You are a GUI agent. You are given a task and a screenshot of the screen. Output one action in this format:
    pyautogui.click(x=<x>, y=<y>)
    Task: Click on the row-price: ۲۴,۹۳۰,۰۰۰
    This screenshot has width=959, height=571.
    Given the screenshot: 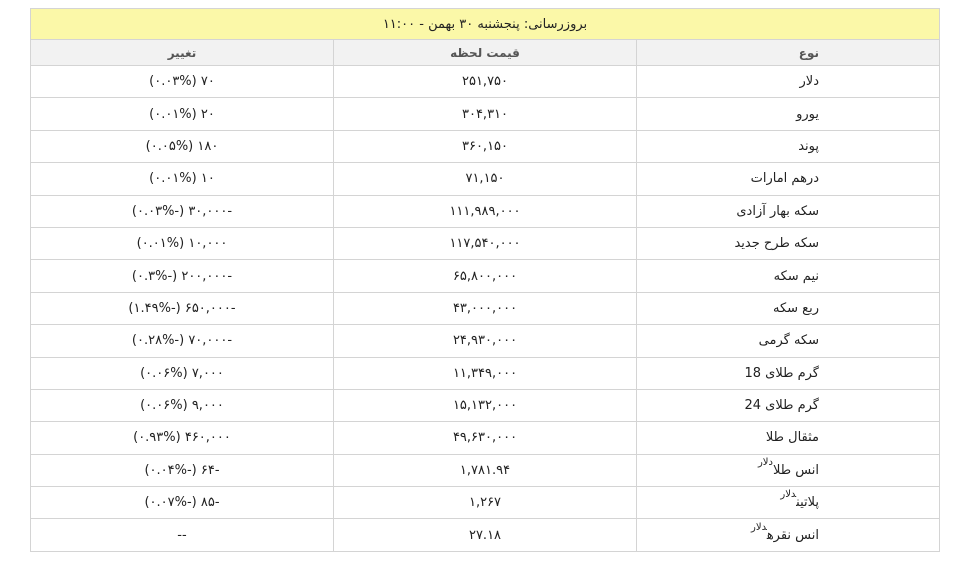 What is the action you would take?
    pyautogui.click(x=485, y=341)
    